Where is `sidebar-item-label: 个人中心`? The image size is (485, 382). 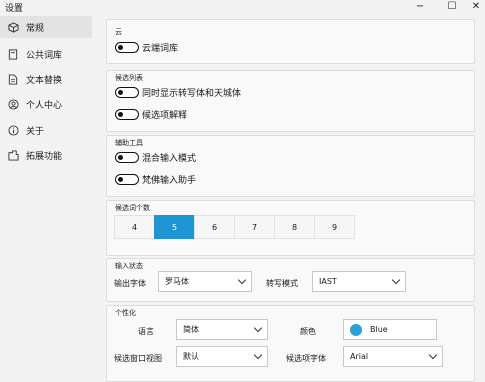
sidebar-item-label: 个人中心 is located at coordinates (44, 105).